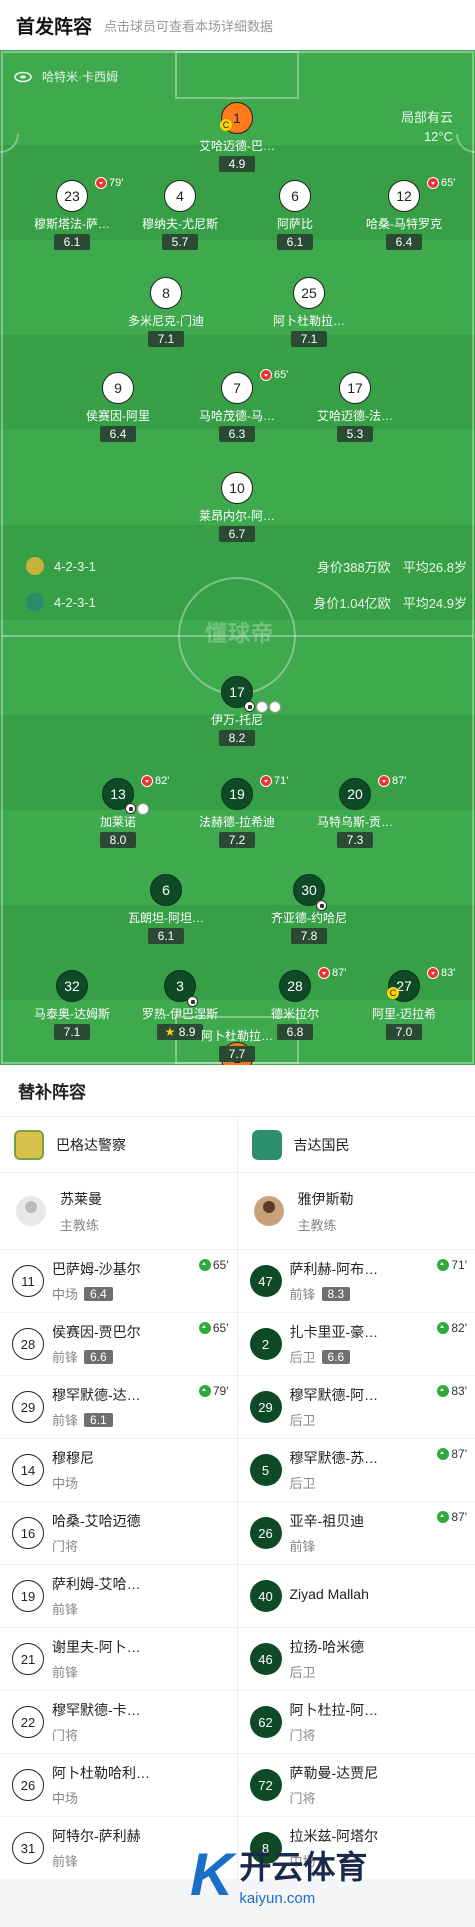  What do you see at coordinates (265, 1722) in the screenshot?
I see `sub-number: 62` at bounding box center [265, 1722].